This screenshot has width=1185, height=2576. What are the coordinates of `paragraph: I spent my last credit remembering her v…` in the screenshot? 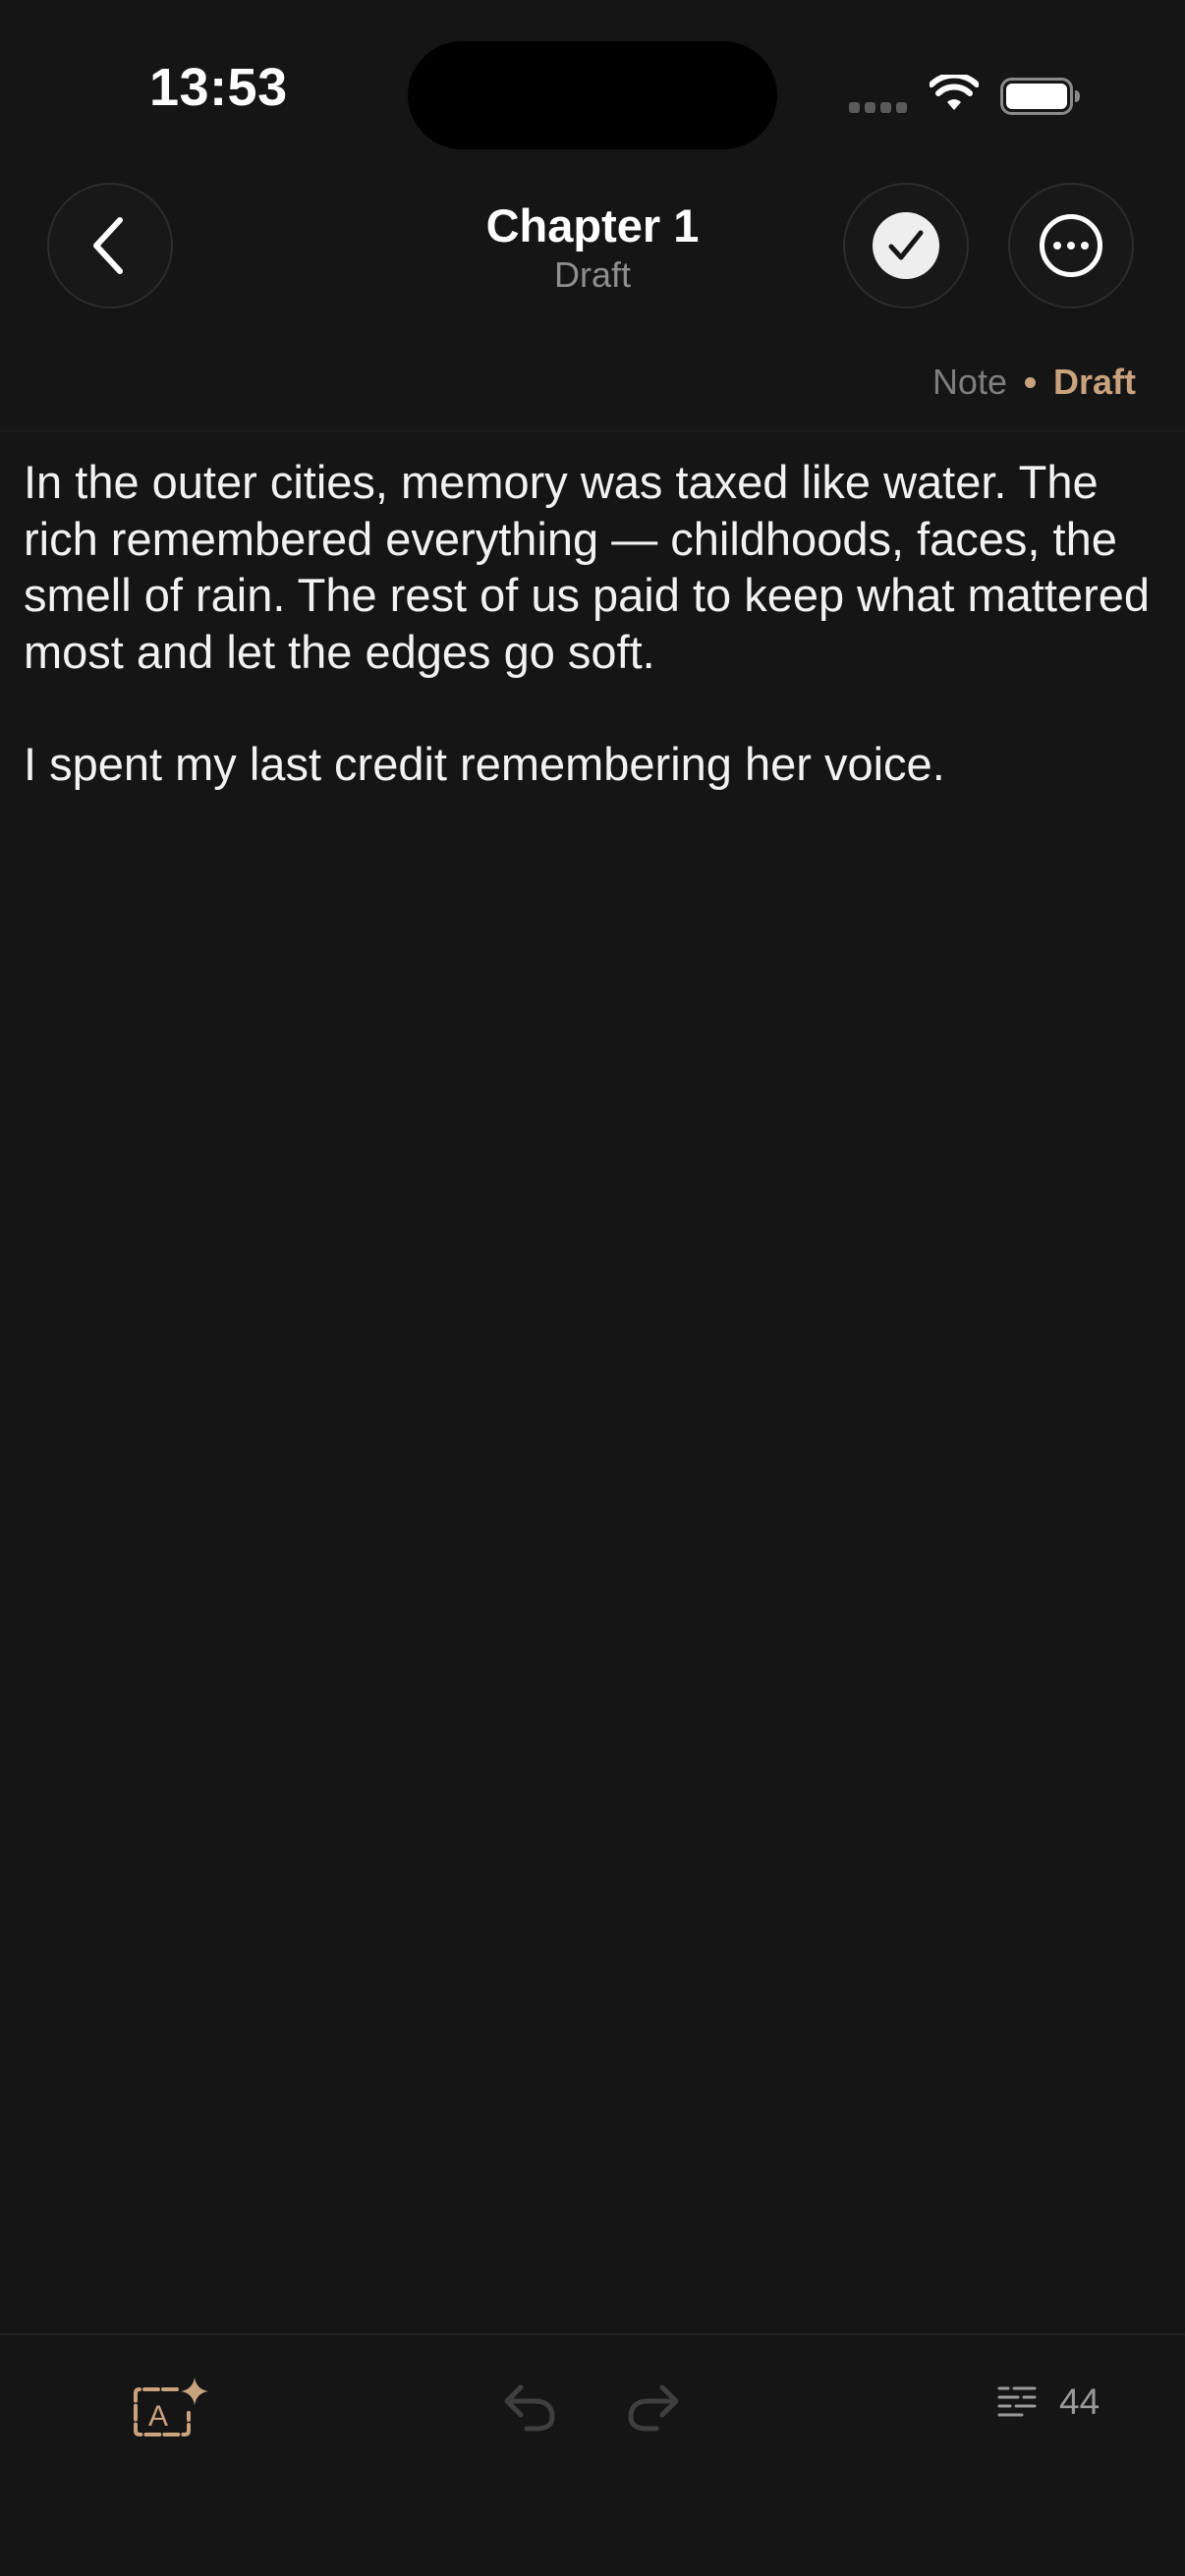 It's located at (594, 764).